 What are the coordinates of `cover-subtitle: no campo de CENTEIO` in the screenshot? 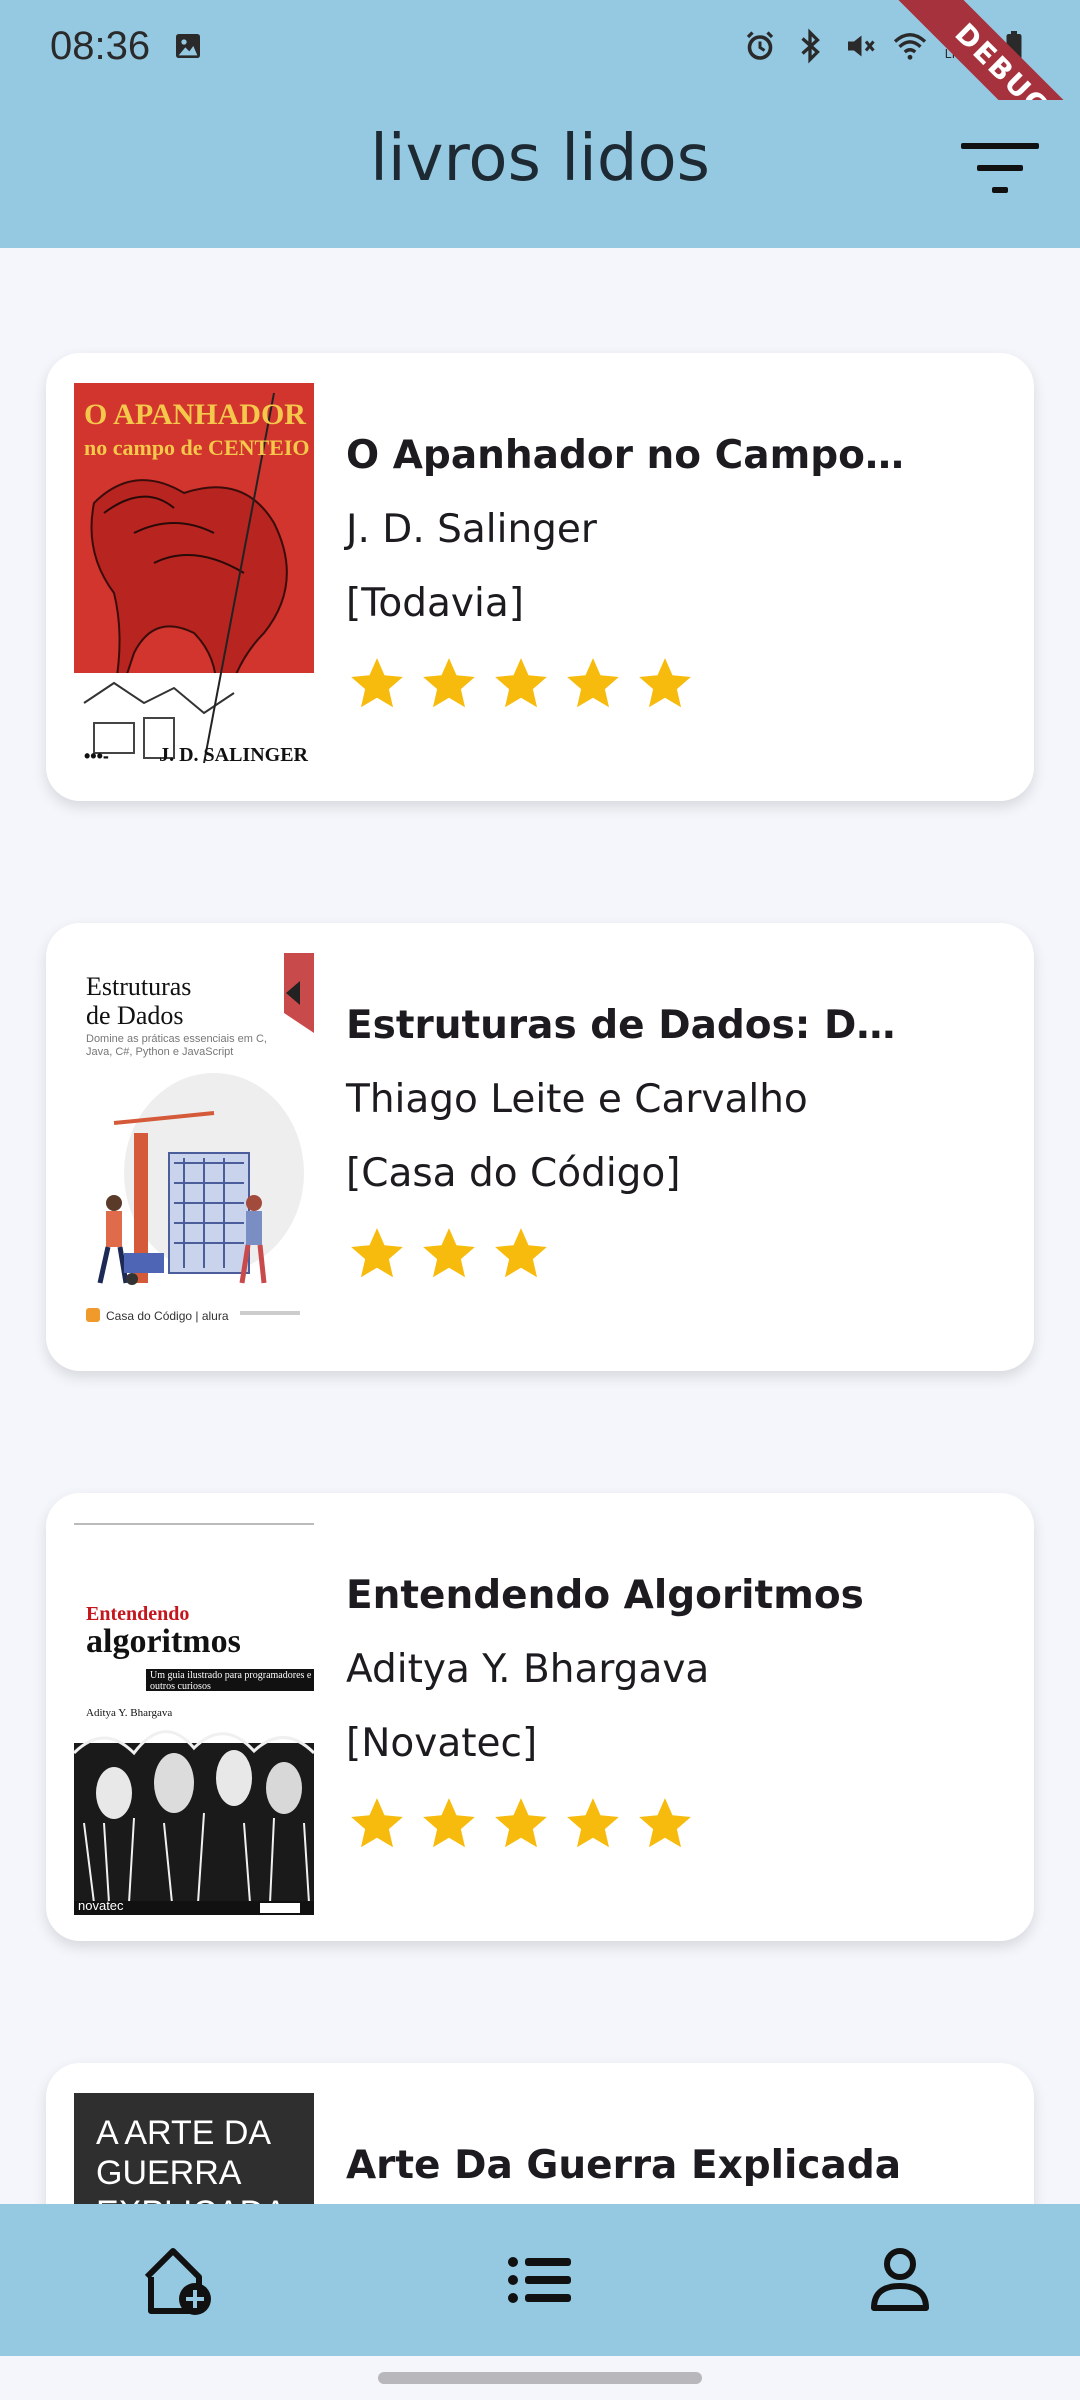 It's located at (197, 447).